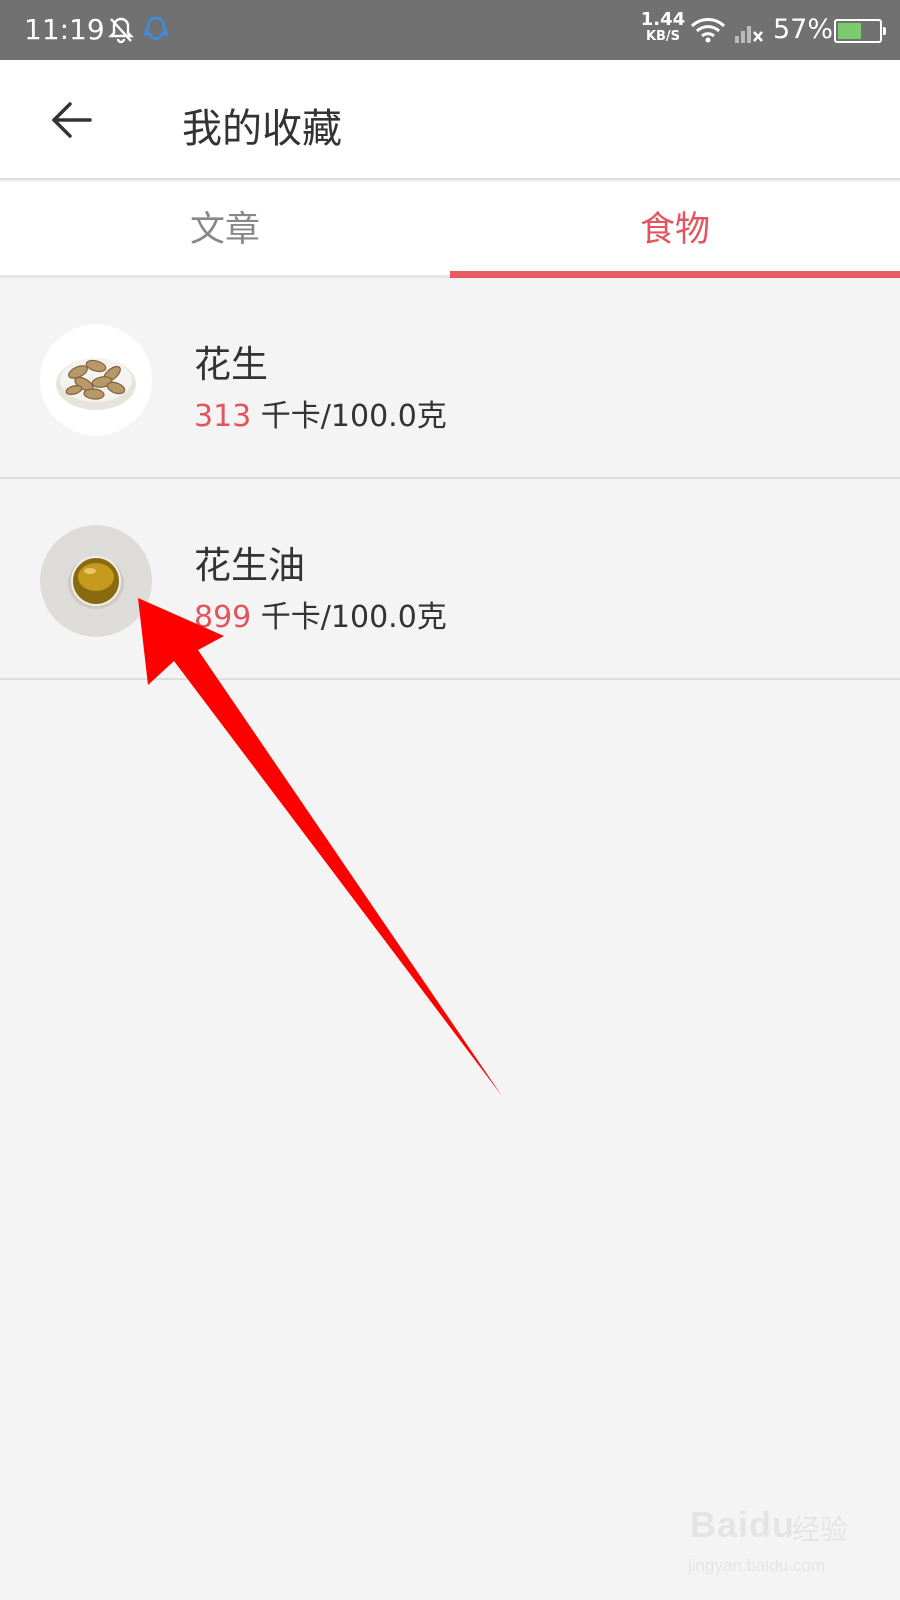 This screenshot has width=900, height=1600. I want to click on tab-bar: 文章 食物, so click(450, 230).